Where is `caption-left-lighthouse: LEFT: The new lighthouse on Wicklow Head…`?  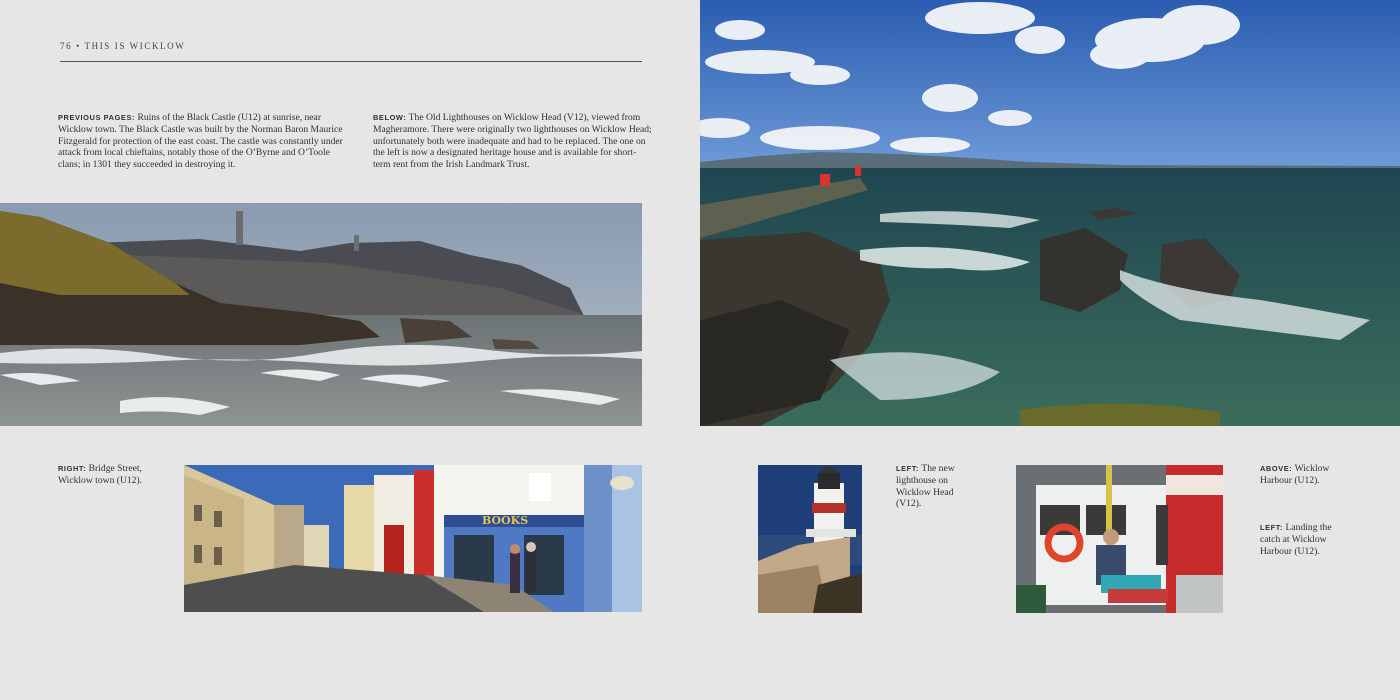 caption-left-lighthouse: LEFT: The new lighthouse on Wicklow Head… is located at coordinates (932, 486).